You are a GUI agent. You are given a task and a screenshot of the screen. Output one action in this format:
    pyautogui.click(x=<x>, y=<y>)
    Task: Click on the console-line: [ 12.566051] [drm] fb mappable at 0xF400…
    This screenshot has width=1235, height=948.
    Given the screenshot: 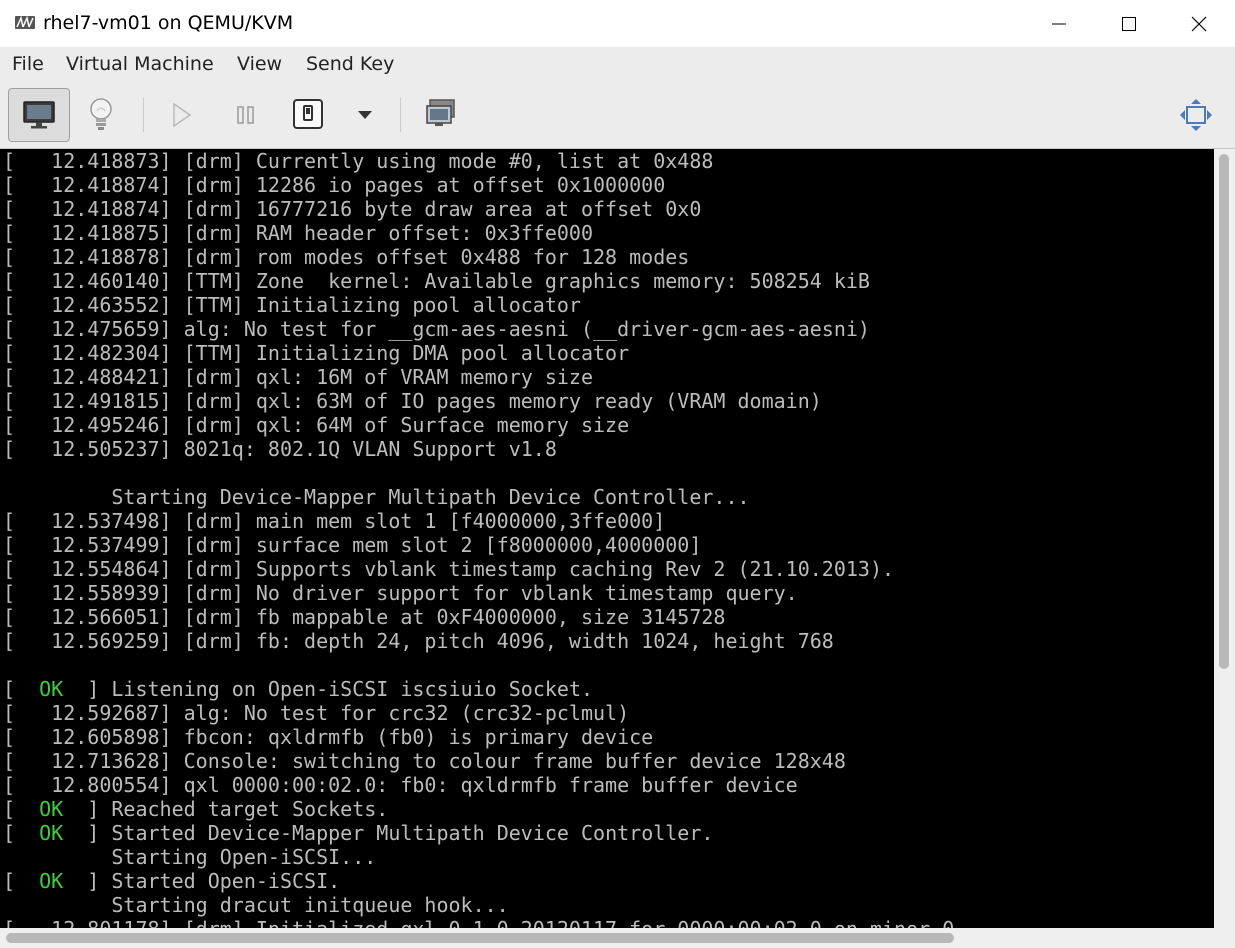 What is the action you would take?
    pyautogui.click(x=364, y=617)
    